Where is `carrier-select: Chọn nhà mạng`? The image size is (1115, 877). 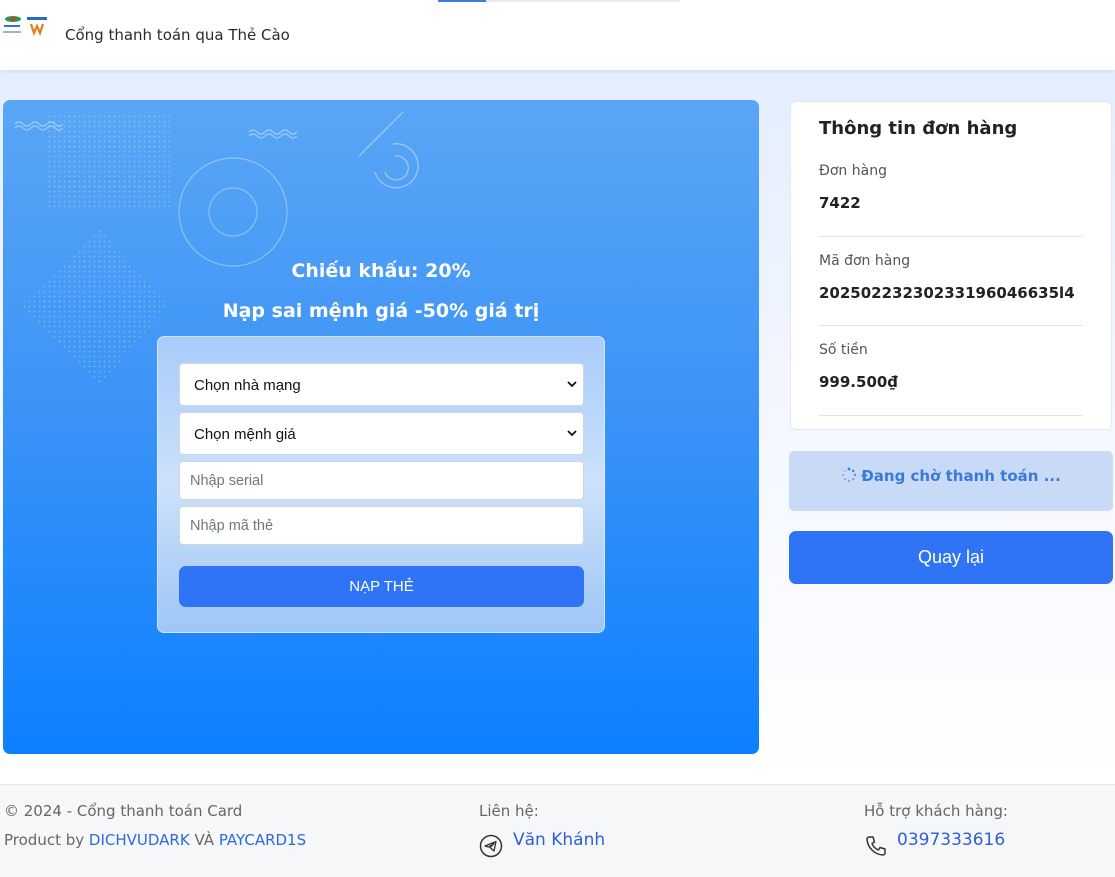
carrier-select: Chọn nhà mạng is located at coordinates (381, 384).